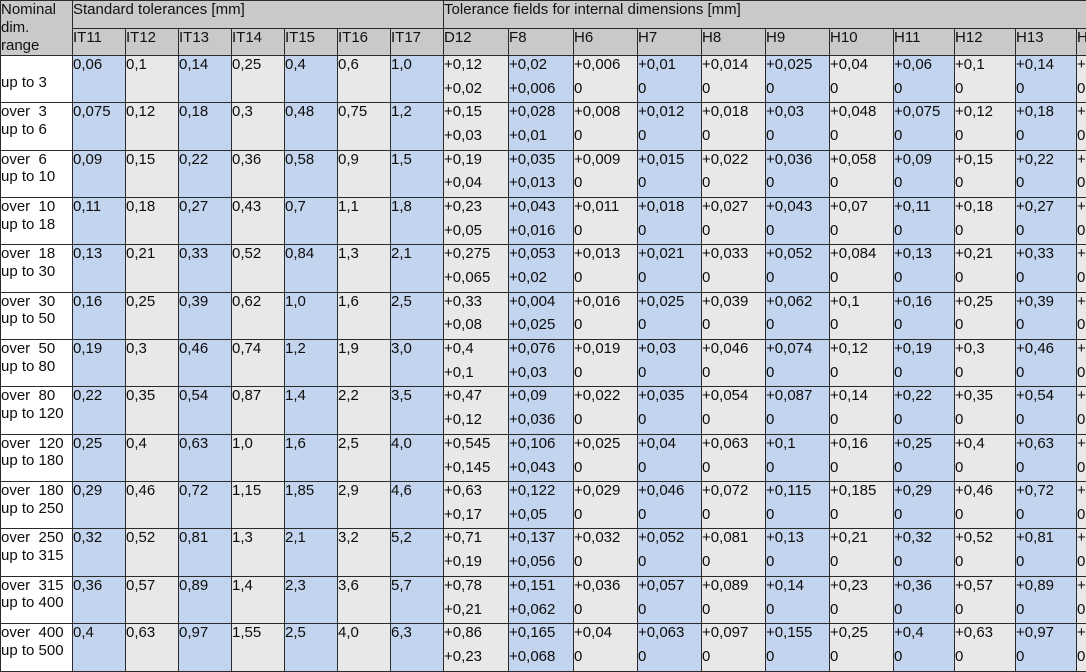  I want to click on tolerance-field-cell: +0,390, so click(1046, 315).